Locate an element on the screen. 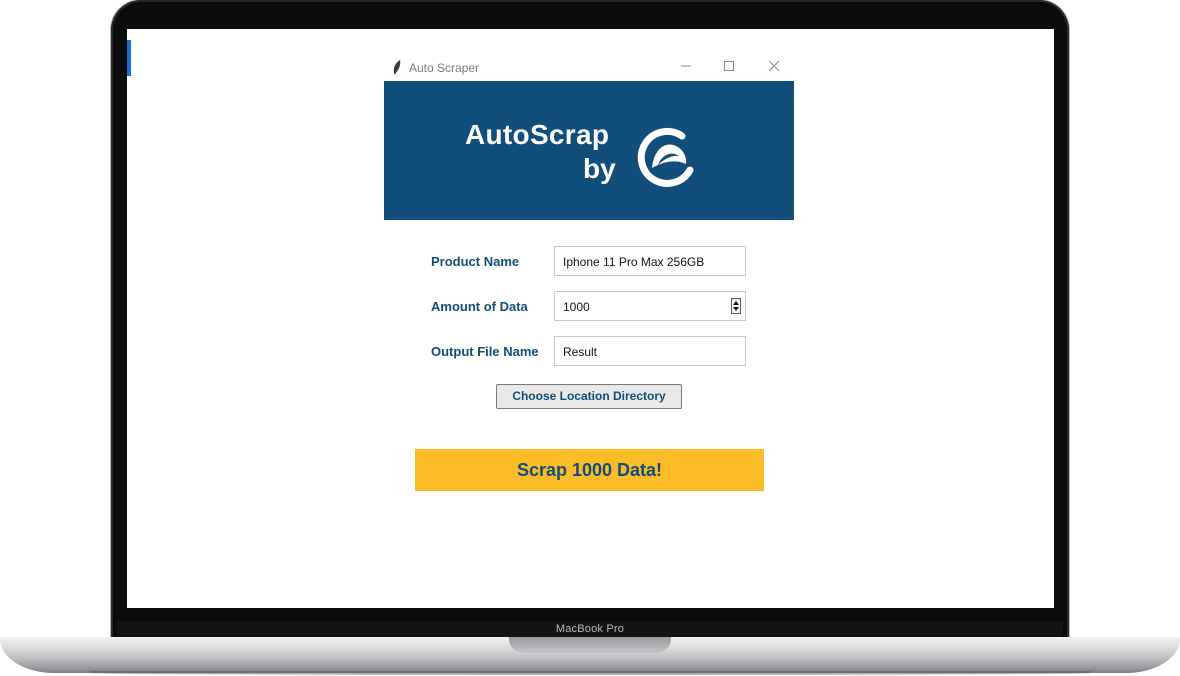 The width and height of the screenshot is (1180, 676). output-file-name-input: Result is located at coordinates (650, 351).